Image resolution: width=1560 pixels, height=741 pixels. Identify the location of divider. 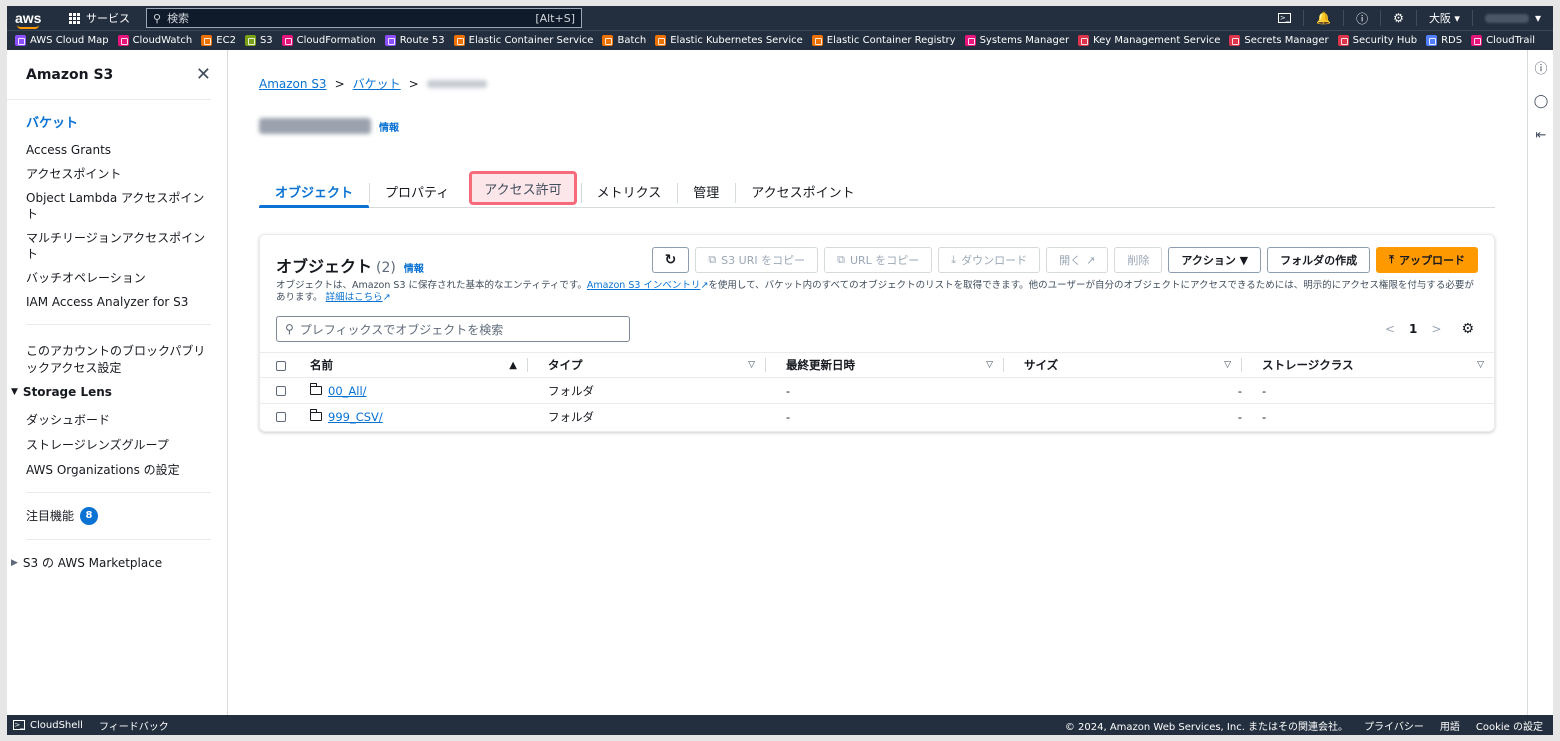
(118, 324).